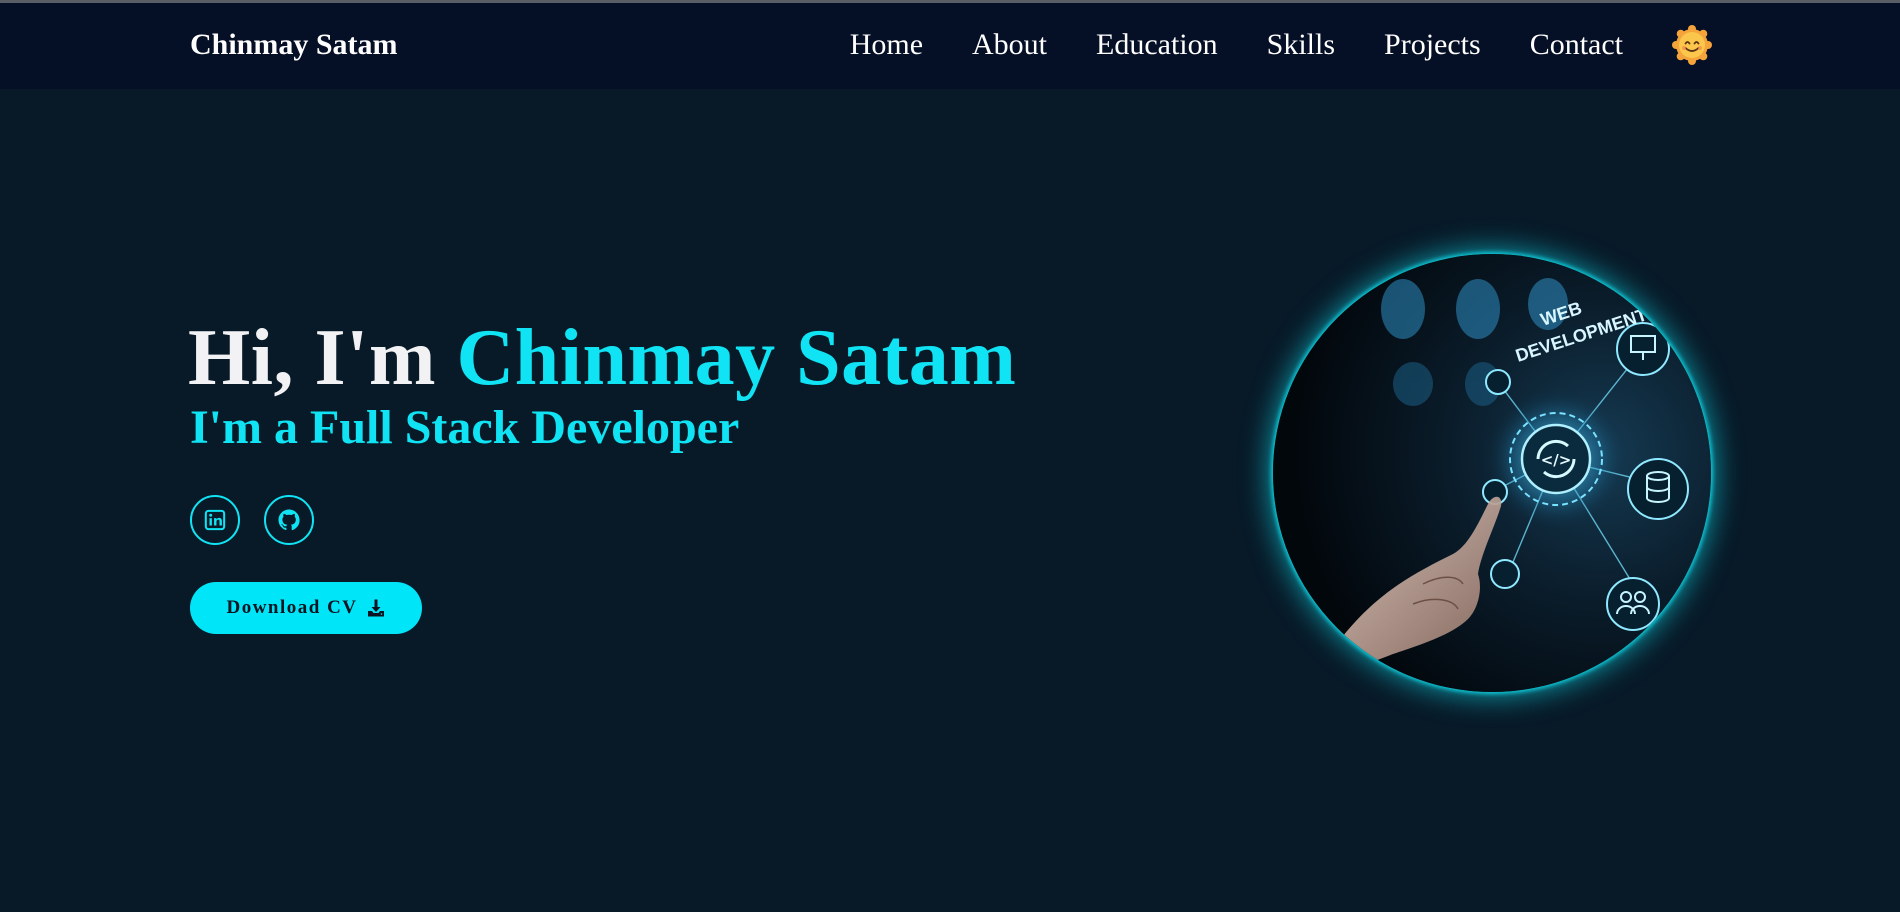 The height and width of the screenshot is (912, 1900). Describe the element at coordinates (1556, 460) in the screenshot. I see `code-symbol: </>` at that location.